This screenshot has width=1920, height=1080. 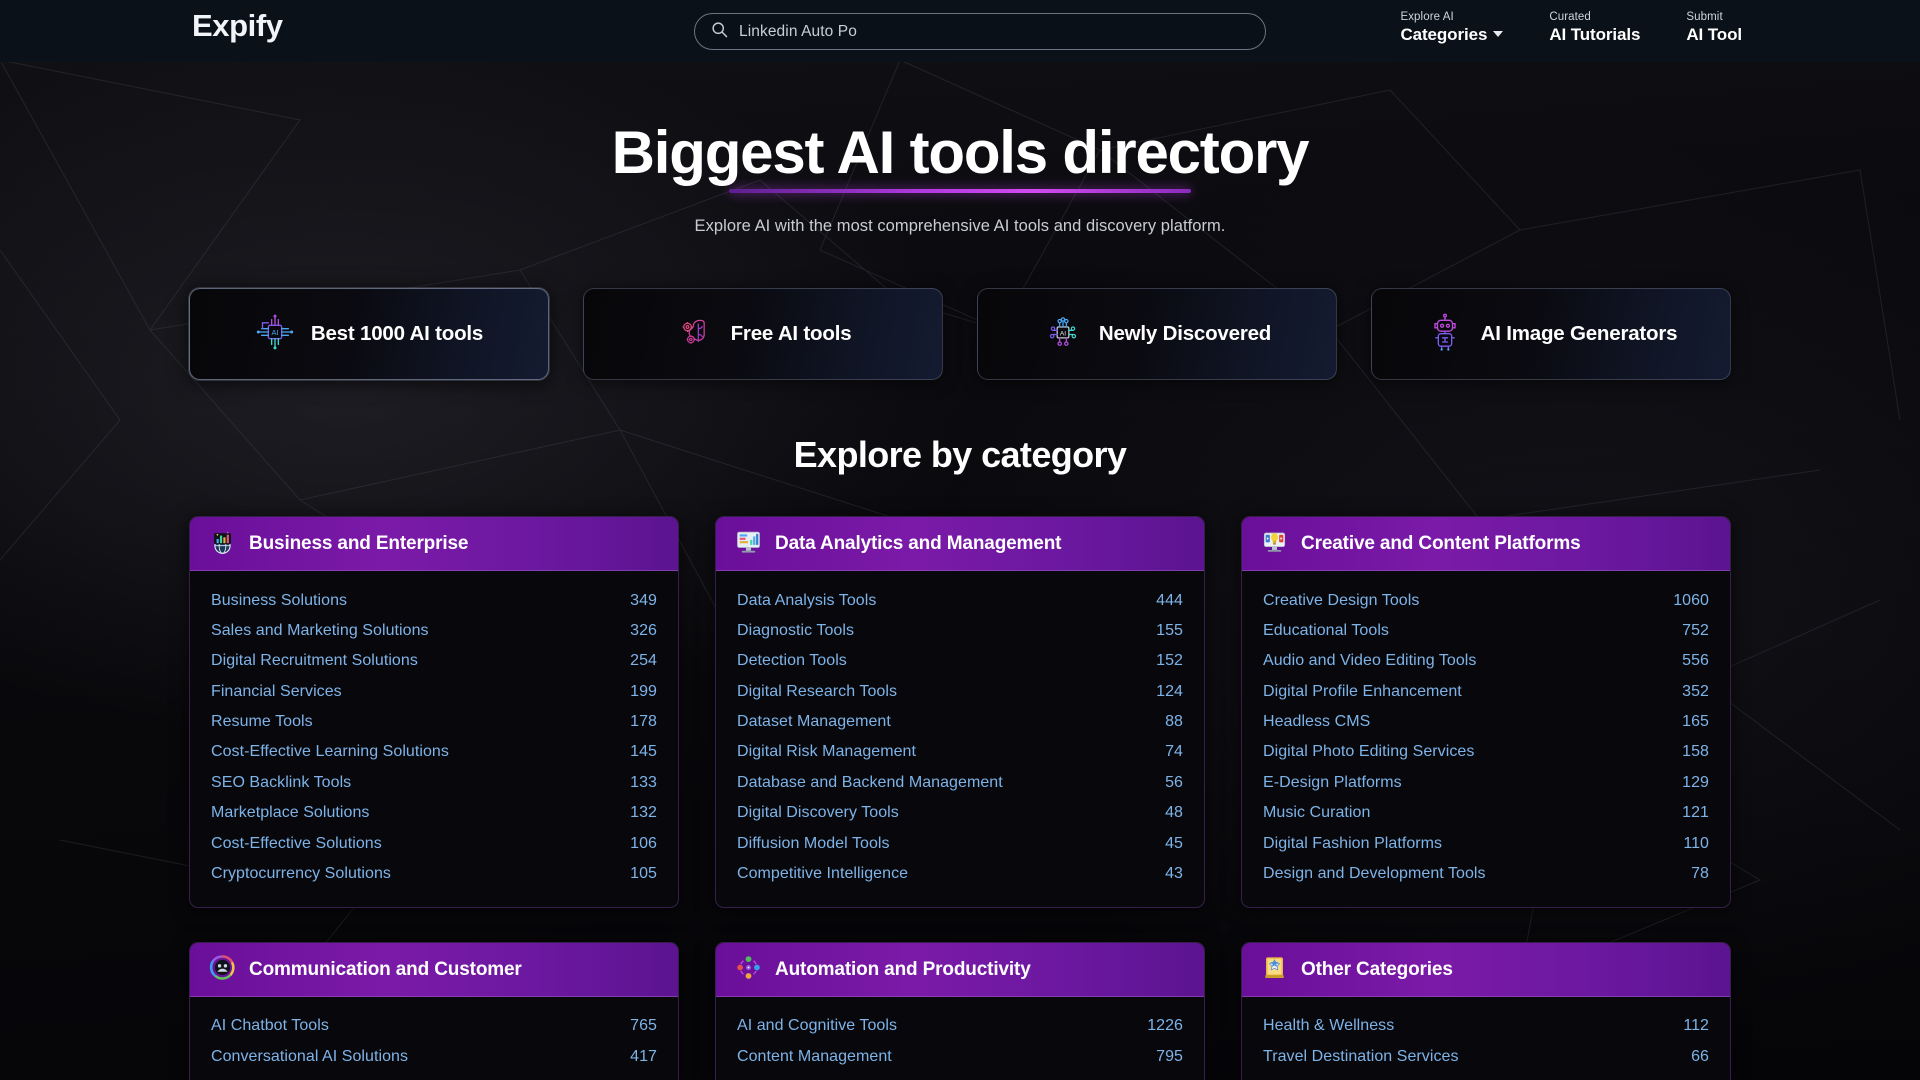 I want to click on category-item-label: Digital Research Tools, so click(x=817, y=691).